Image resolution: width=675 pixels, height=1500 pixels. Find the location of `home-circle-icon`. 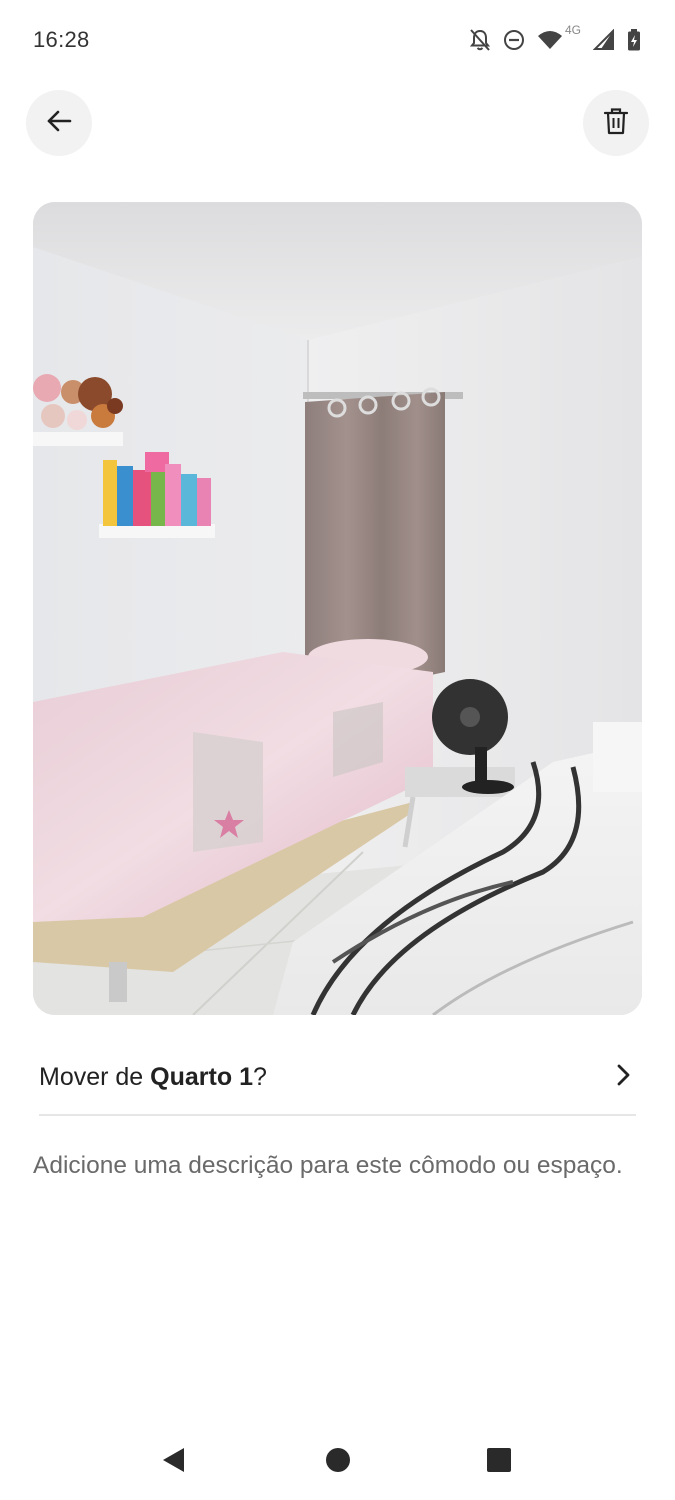

home-circle-icon is located at coordinates (338, 1462).